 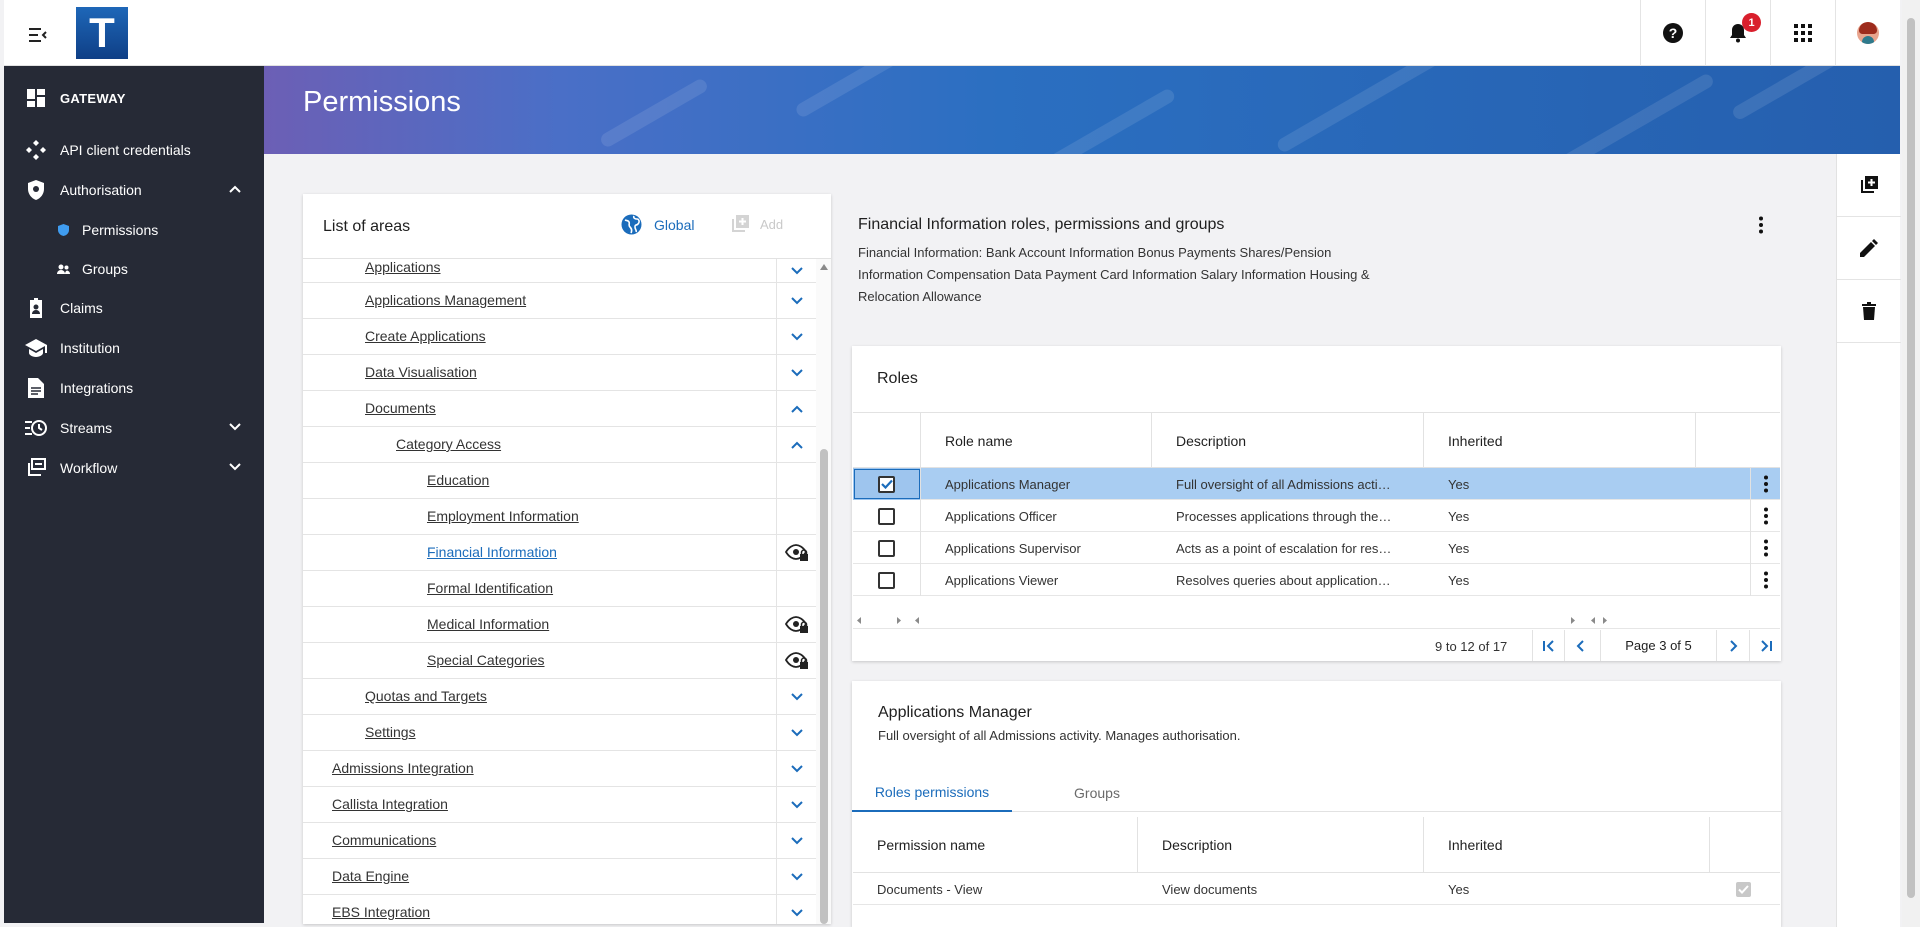 I want to click on sidebar-item-streams: Streams, so click(x=134, y=428).